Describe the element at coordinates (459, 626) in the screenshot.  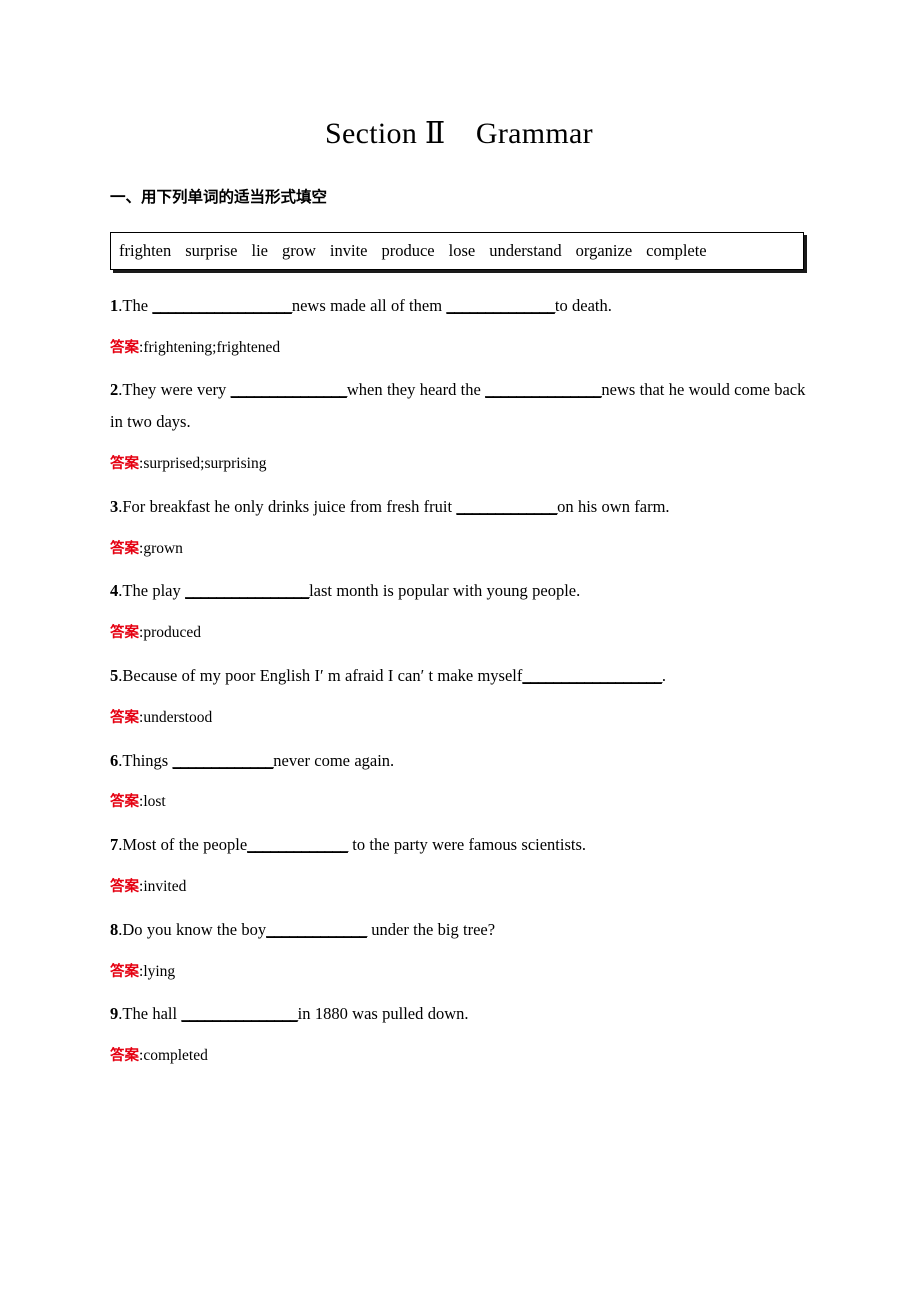
I see `answer-line: 答案:produced` at that location.